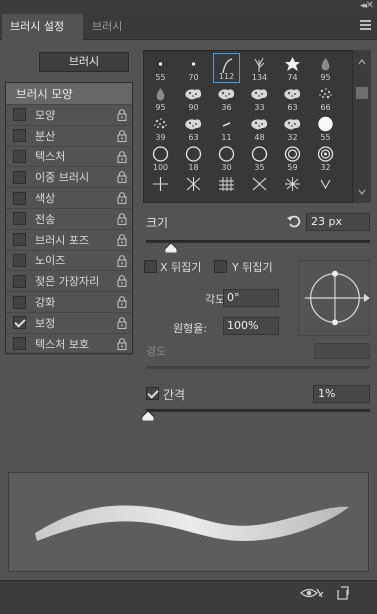 This screenshot has width=377, height=614. What do you see at coordinates (69, 136) in the screenshot?
I see `option-row: 분산` at bounding box center [69, 136].